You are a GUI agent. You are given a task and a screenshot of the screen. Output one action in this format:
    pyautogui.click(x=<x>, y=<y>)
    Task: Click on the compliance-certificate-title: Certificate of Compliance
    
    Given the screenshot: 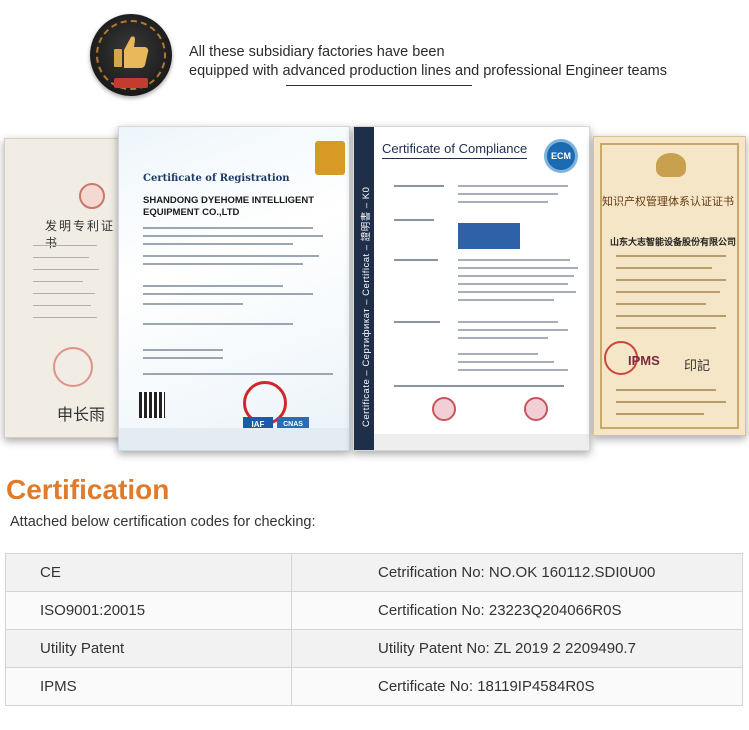 What is the action you would take?
    pyautogui.click(x=455, y=150)
    